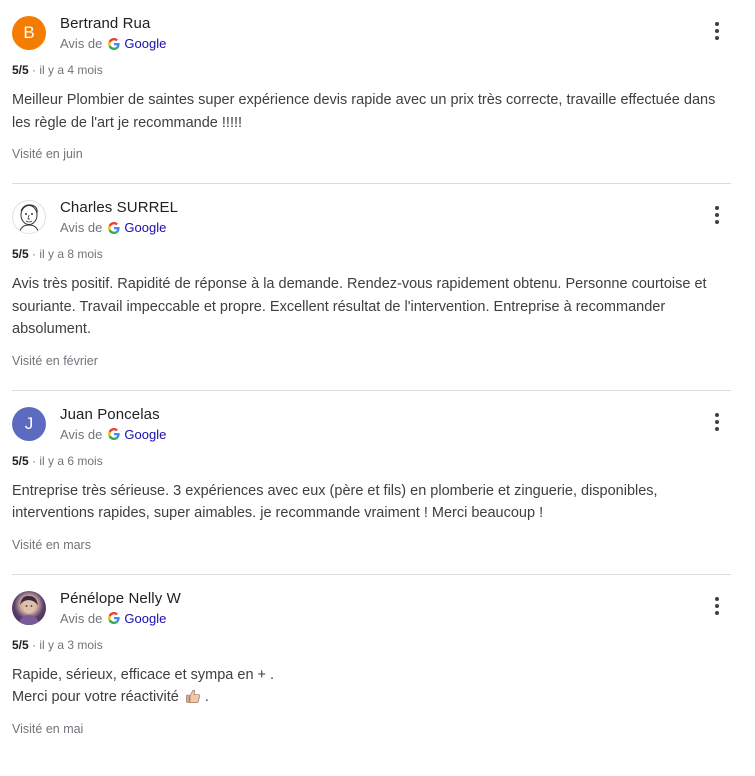  What do you see at coordinates (371, 461) in the screenshot?
I see `review-meta: 5/5 · il y a 6 mois` at bounding box center [371, 461].